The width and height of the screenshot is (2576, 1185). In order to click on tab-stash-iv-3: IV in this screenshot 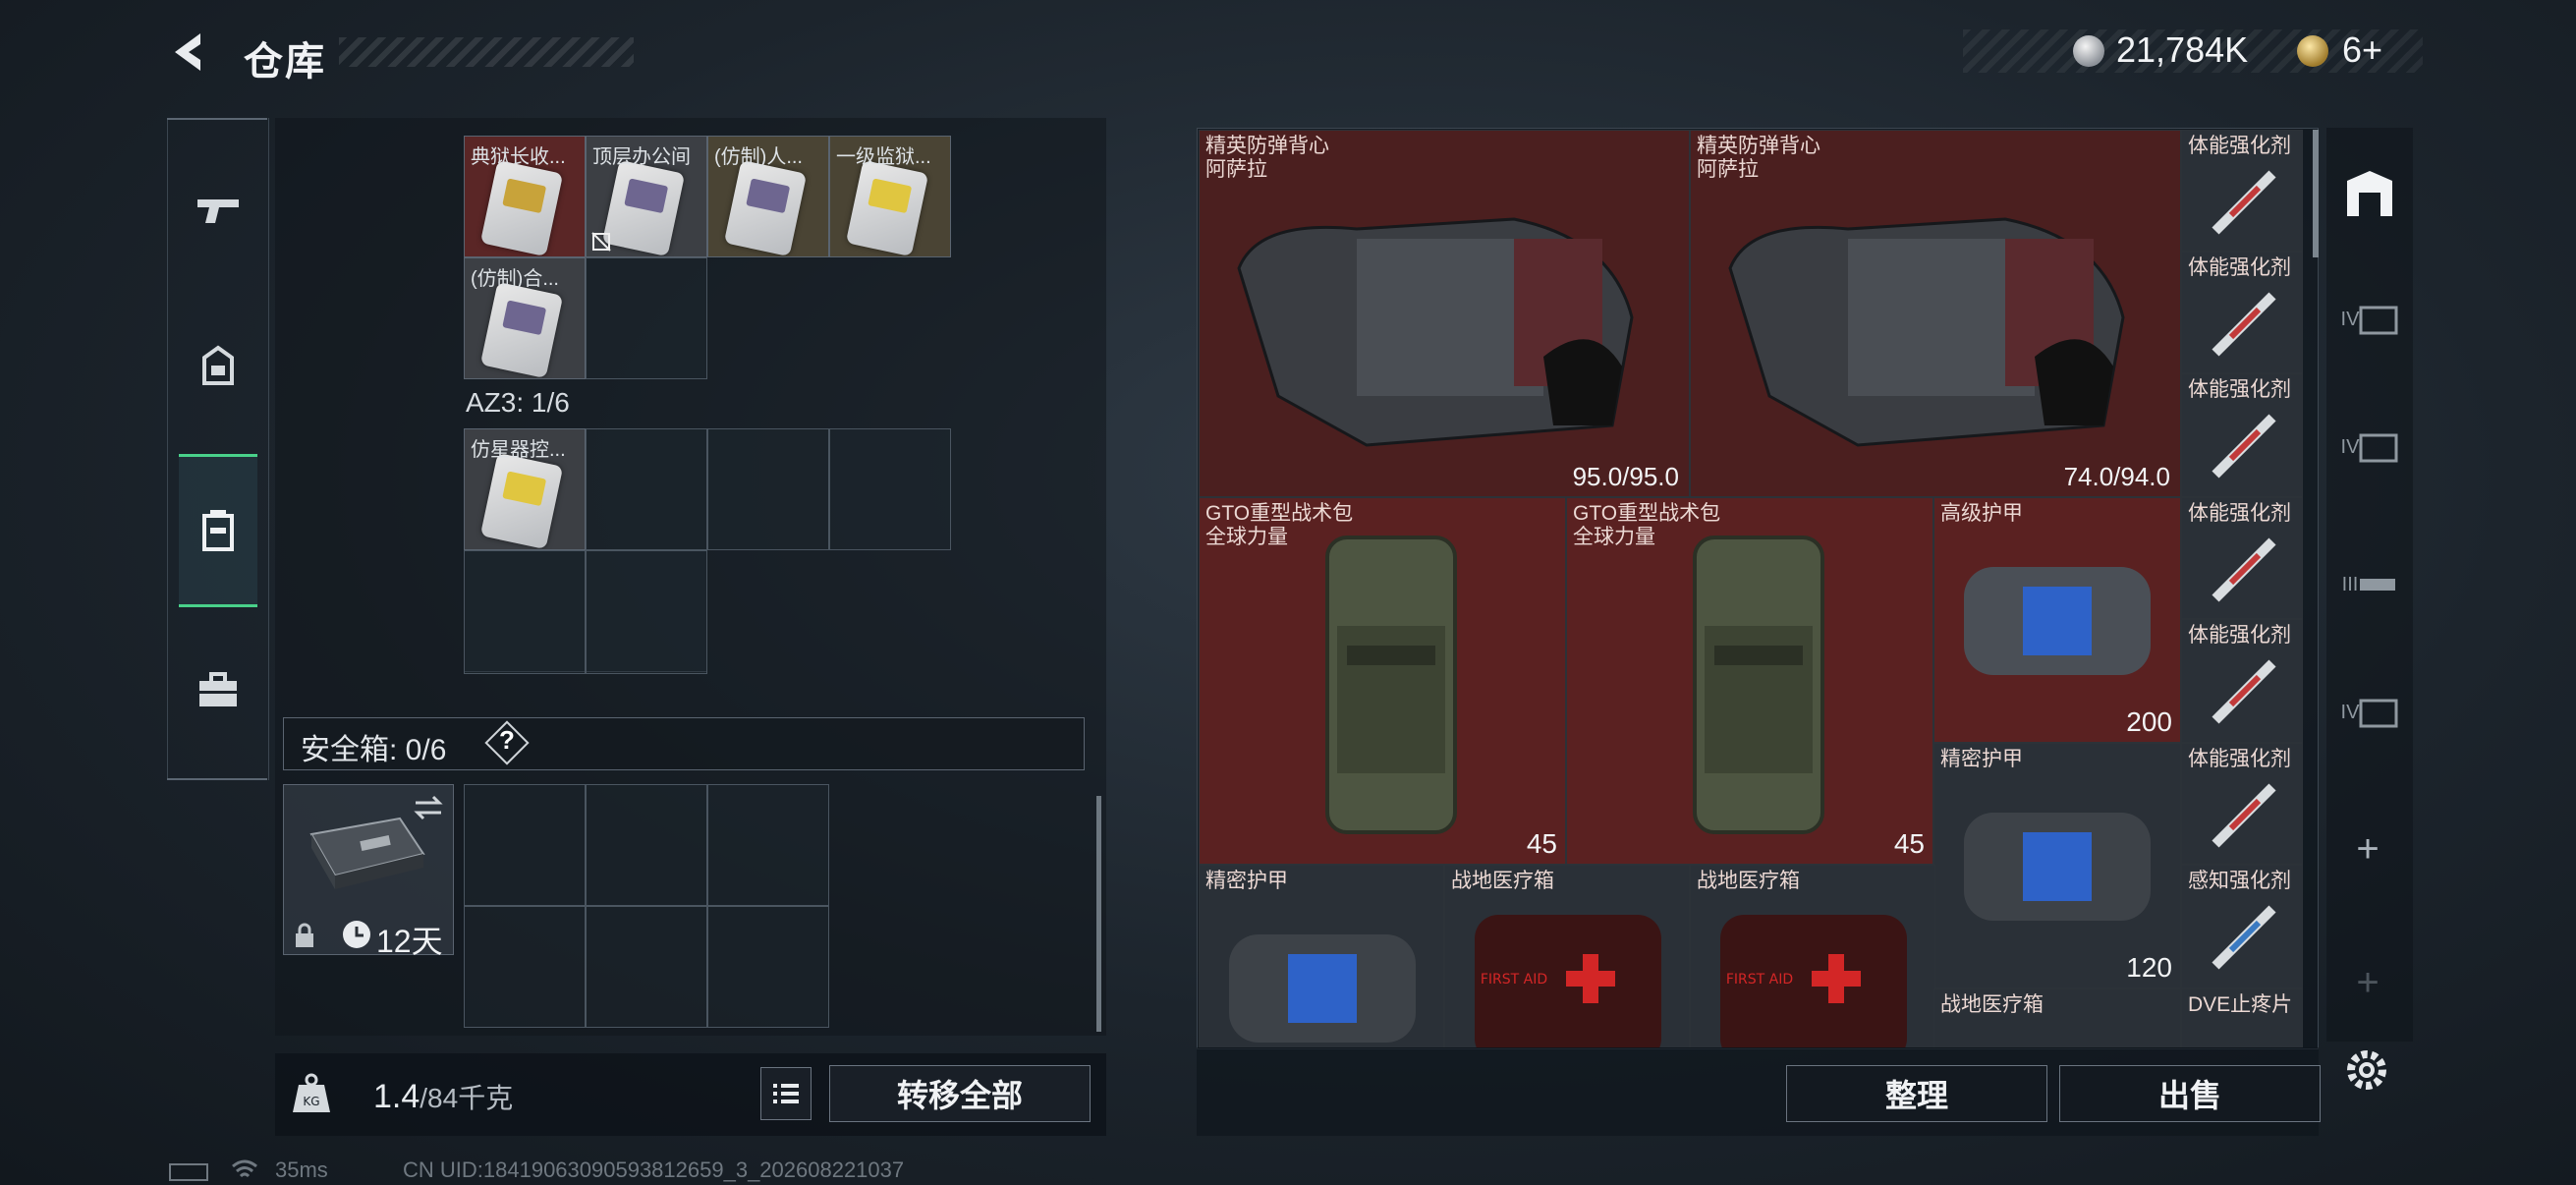, I will do `click(2369, 712)`.